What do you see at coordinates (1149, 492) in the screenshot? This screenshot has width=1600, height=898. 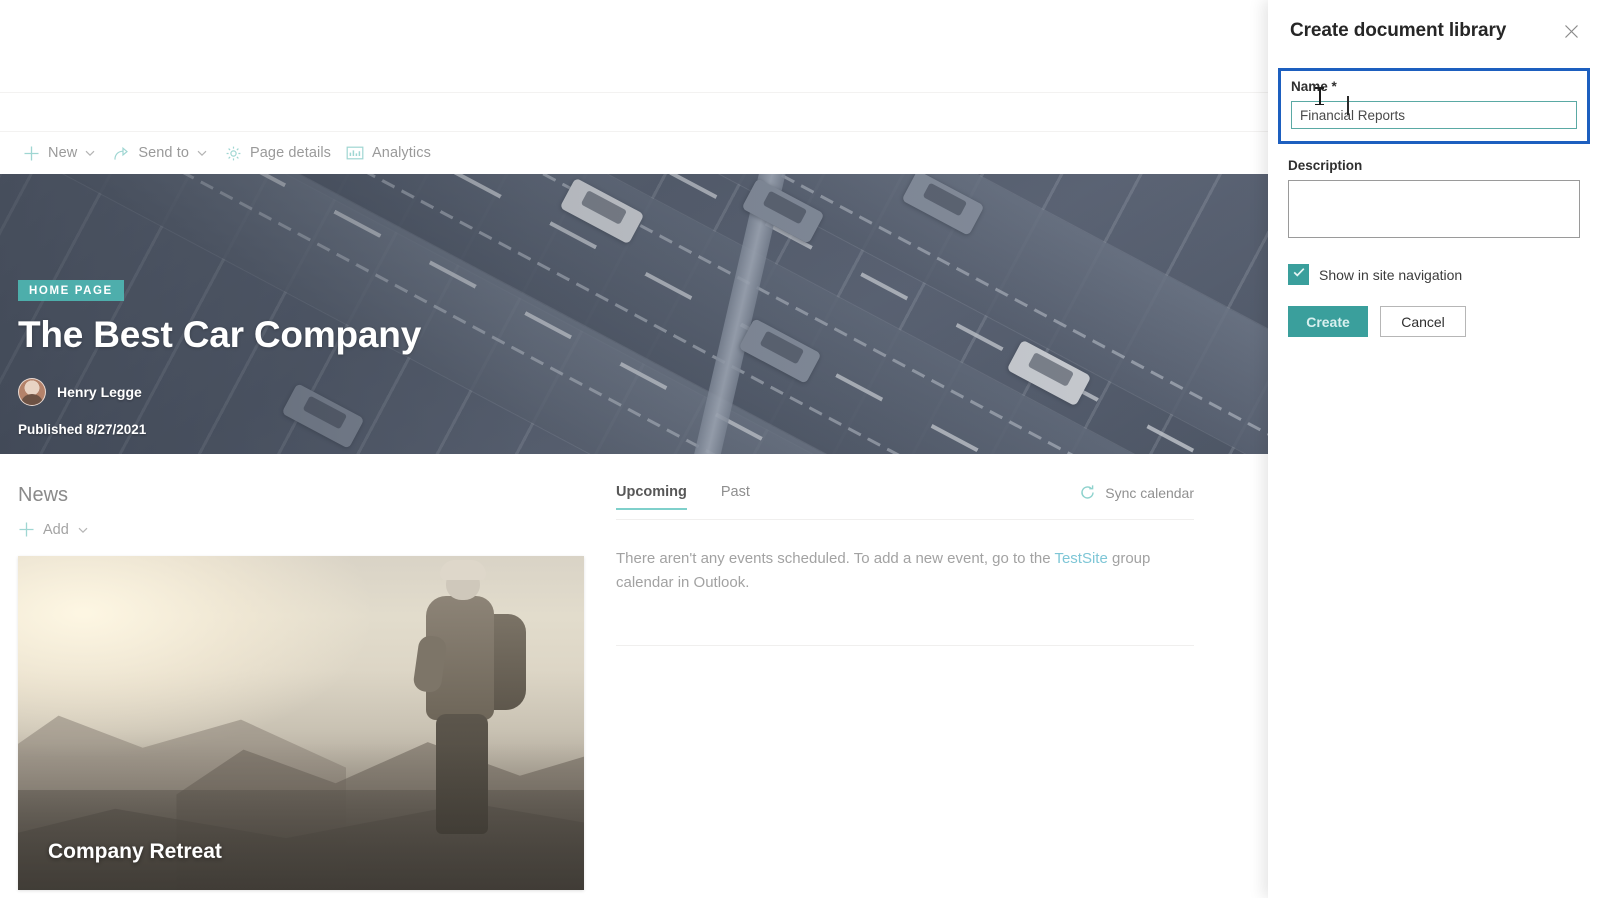 I see `sync-calendar-label: Sync calendar` at bounding box center [1149, 492].